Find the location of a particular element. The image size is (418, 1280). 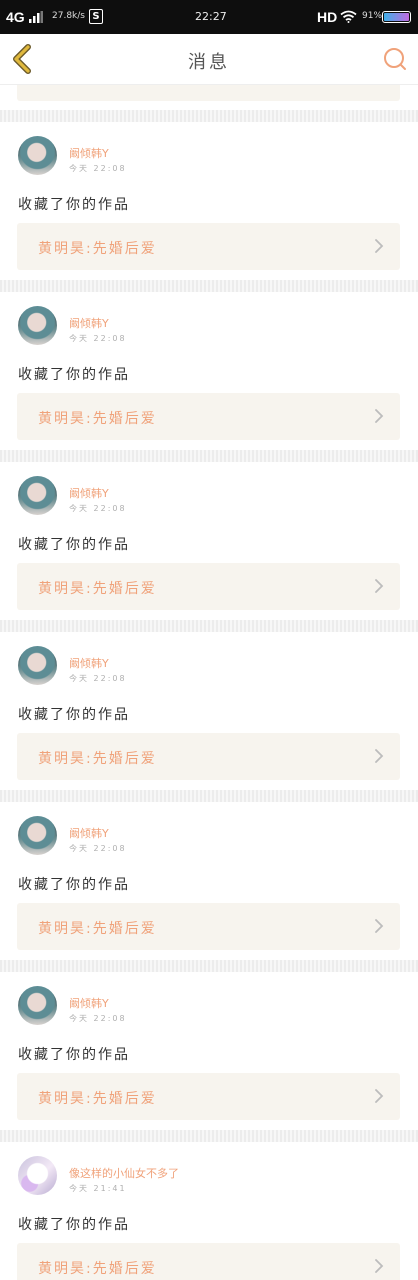

wifi-icon is located at coordinates (348, 16).